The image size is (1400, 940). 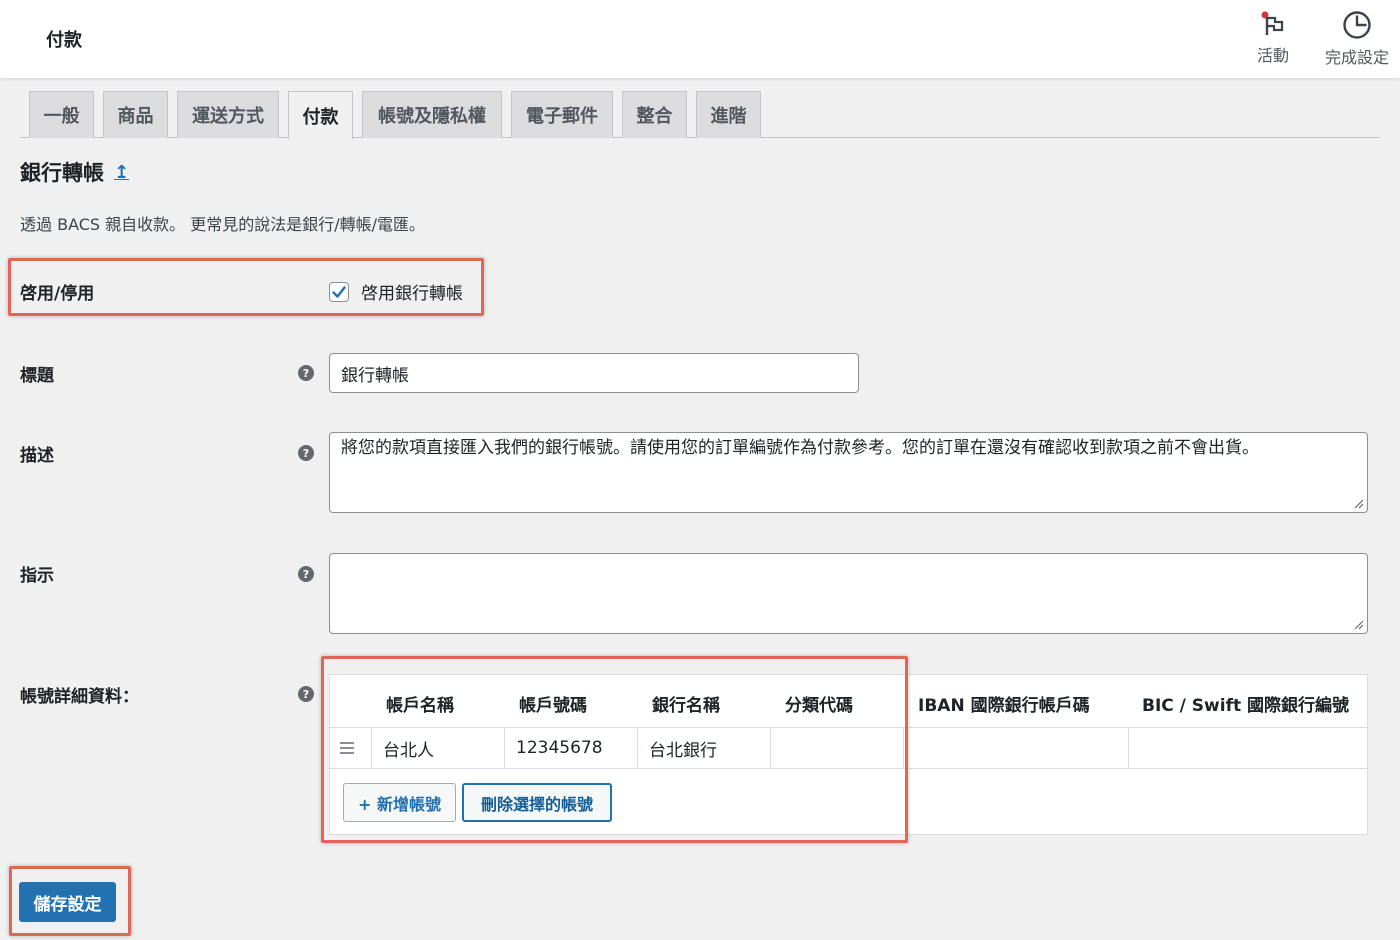 What do you see at coordinates (1246, 706) in the screenshot?
I see `column-header: BIC / Swift 國際銀行編號` at bounding box center [1246, 706].